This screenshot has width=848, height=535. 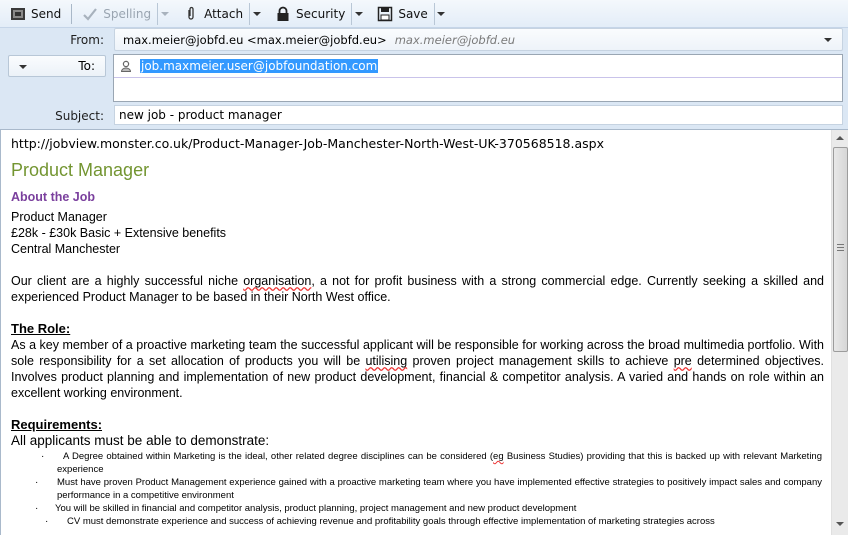 I want to click on compose-toolbar: Send Spelling Attach Security Save, so click(x=424, y=14).